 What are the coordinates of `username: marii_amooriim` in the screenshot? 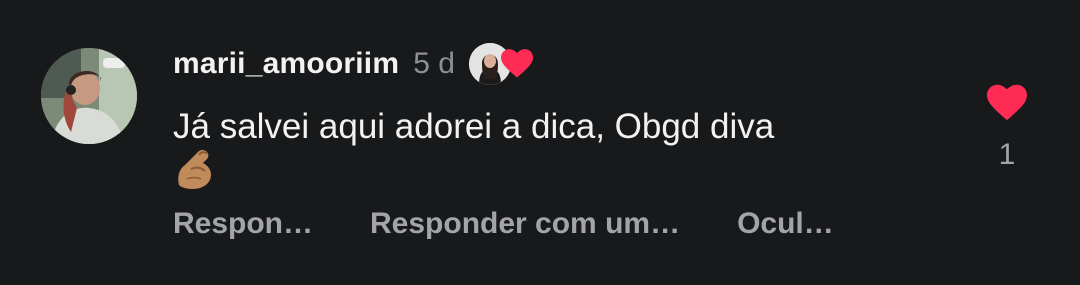 It's located at (286, 64).